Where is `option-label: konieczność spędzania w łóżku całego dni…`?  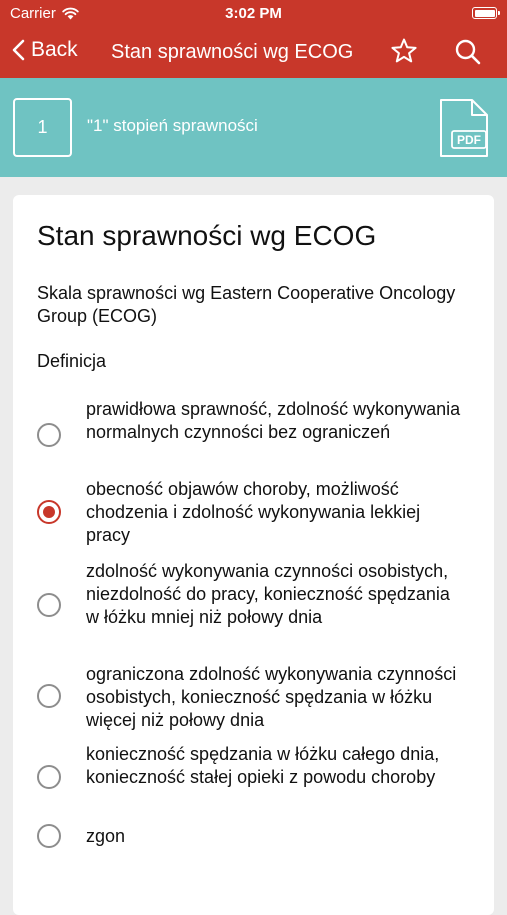 option-label: konieczność spędzania w łóżku całego dni… is located at coordinates (263, 765).